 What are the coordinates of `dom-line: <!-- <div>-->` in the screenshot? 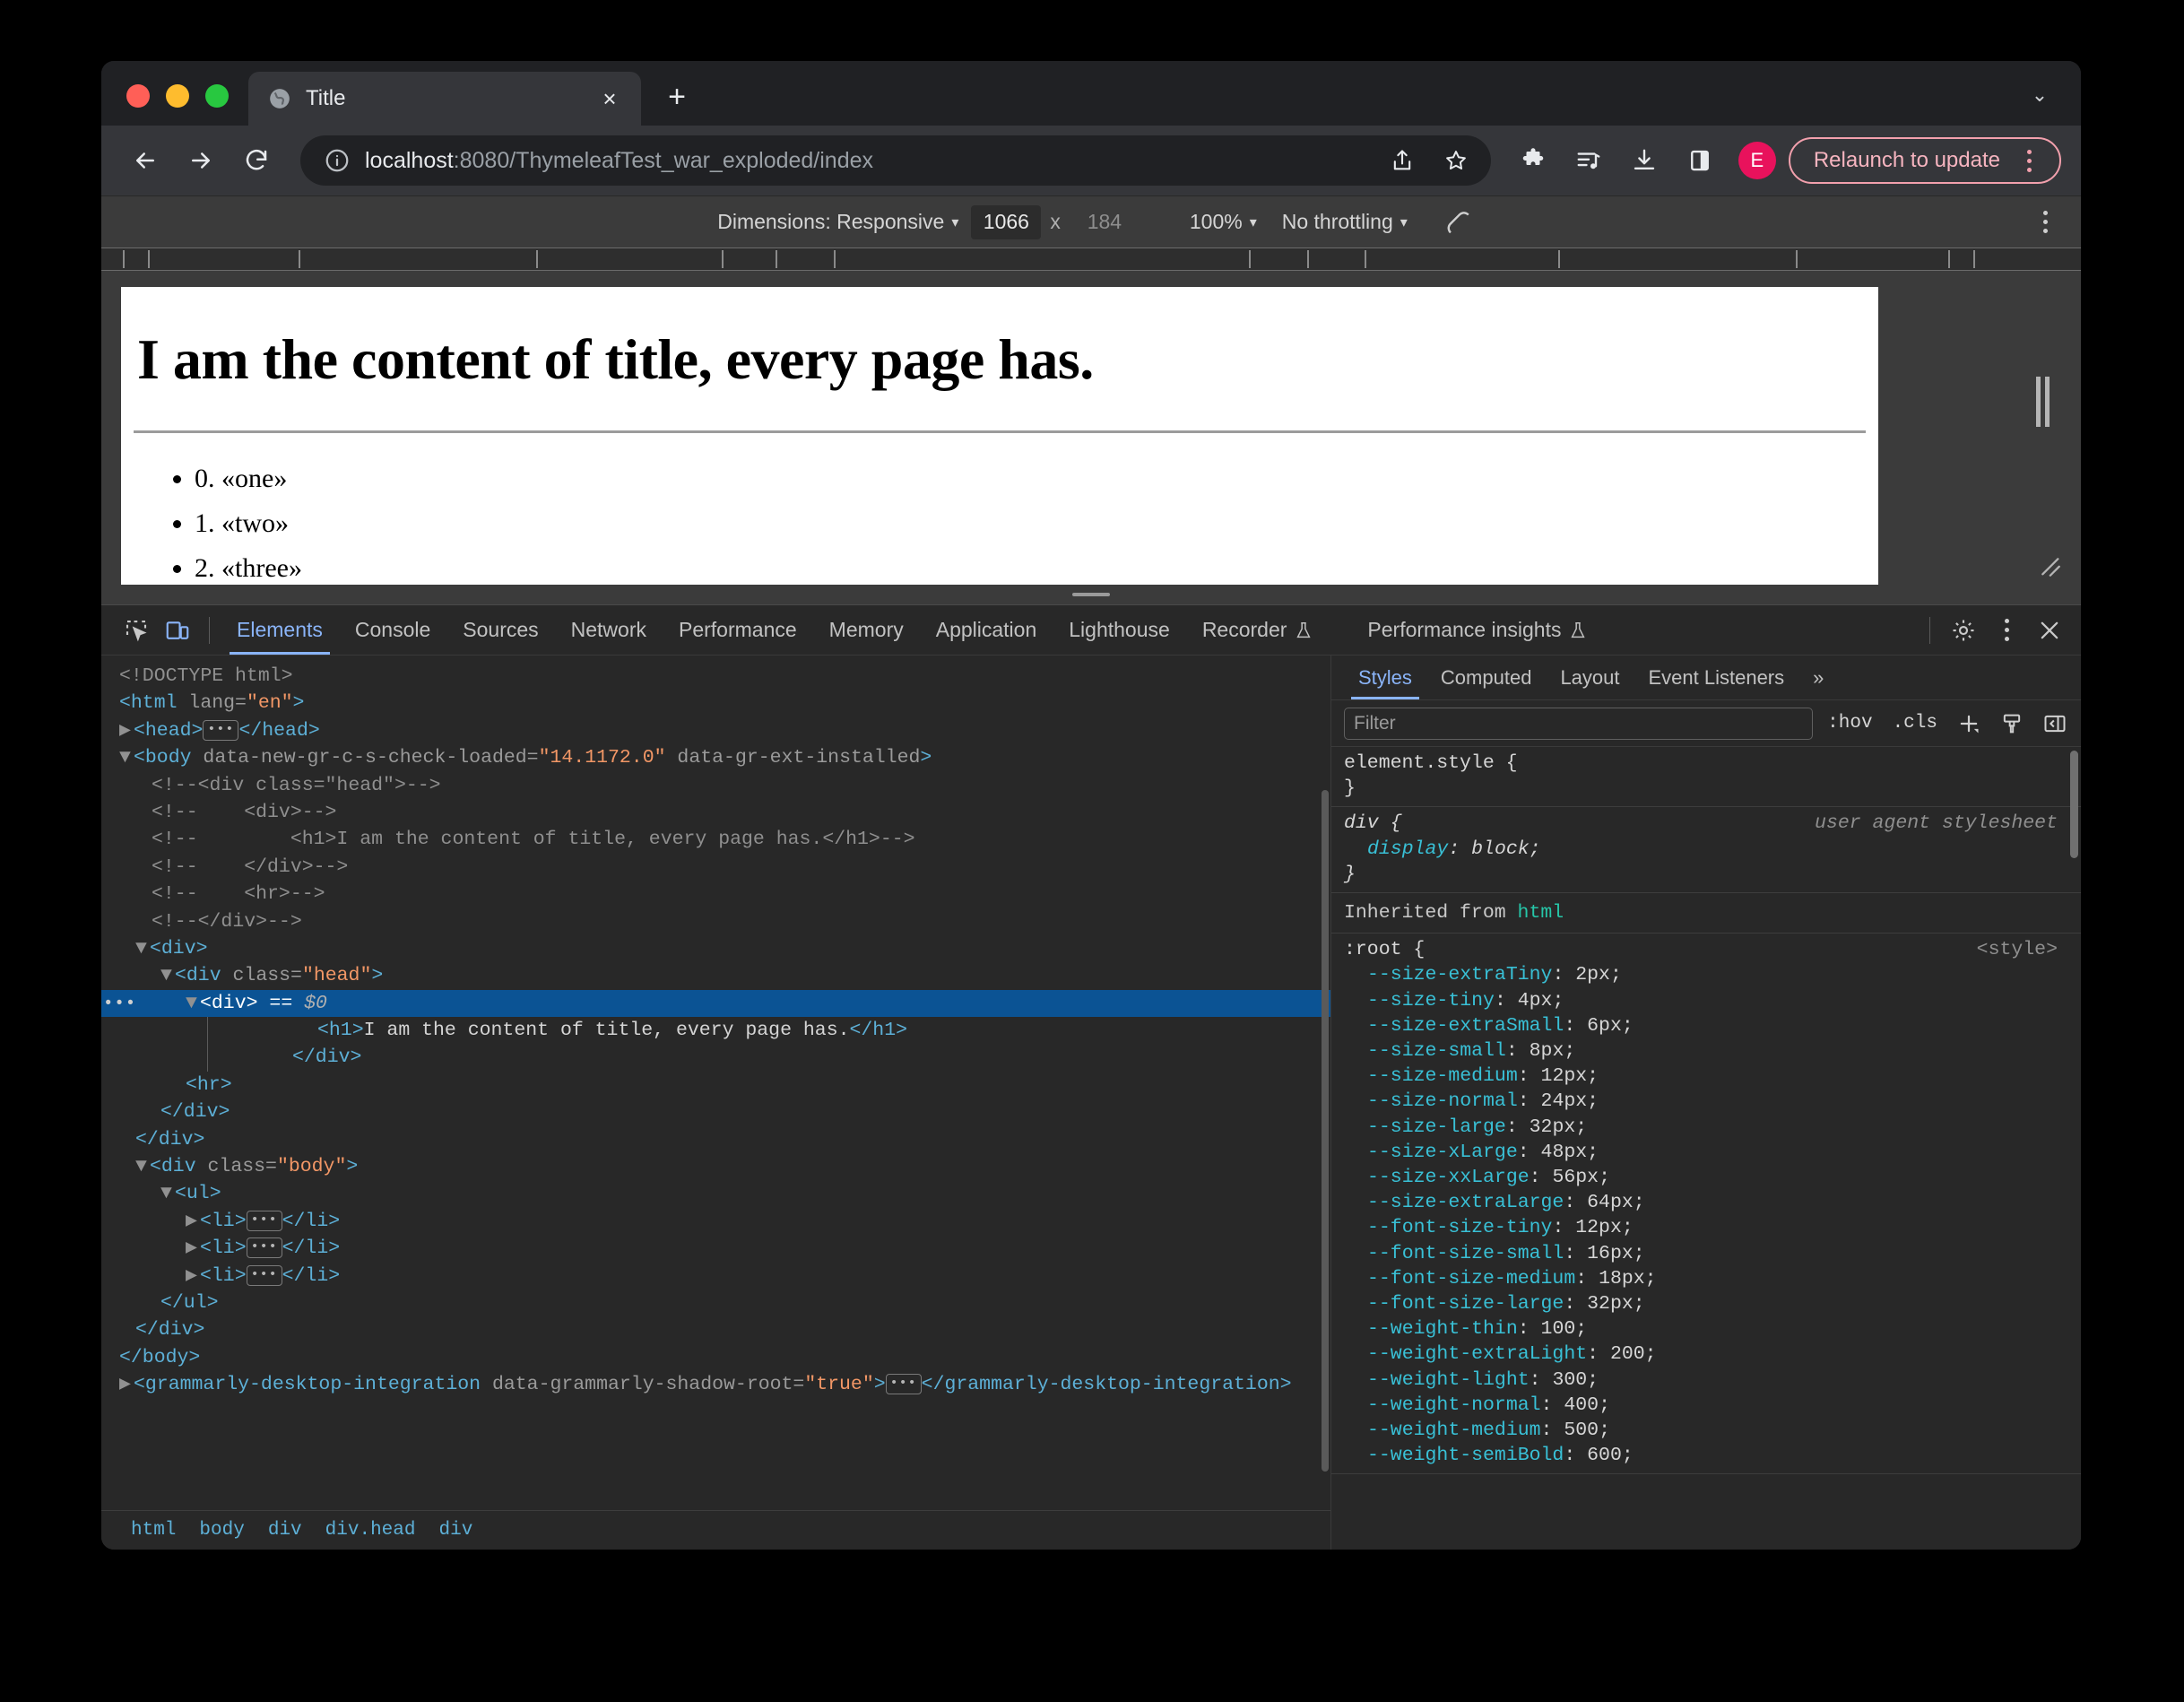 It's located at (716, 812).